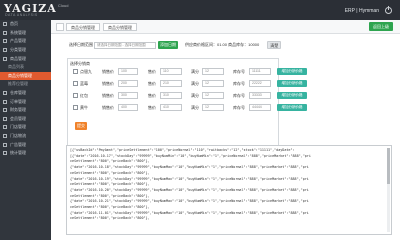  Describe the element at coordinates (5, 41) in the screenshot. I see `box-icon` at that location.